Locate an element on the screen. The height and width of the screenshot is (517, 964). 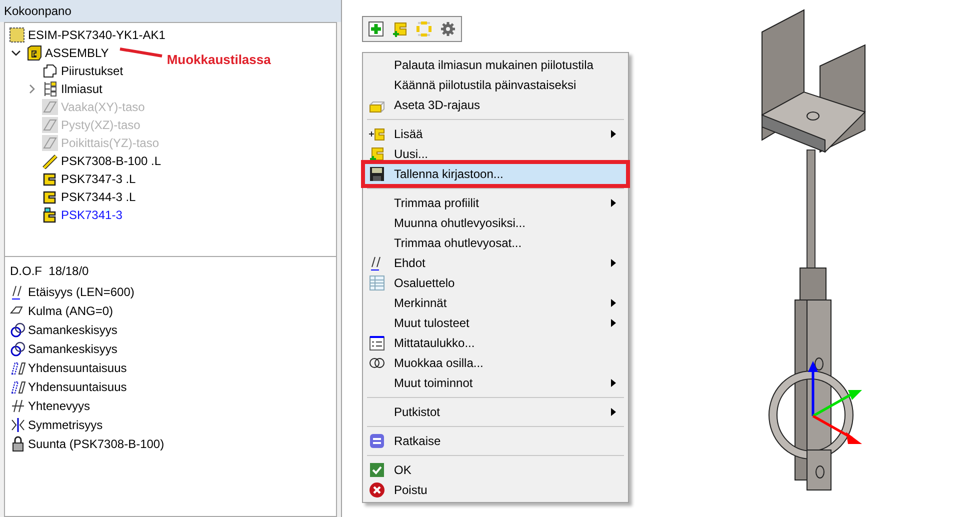
rings-icon is located at coordinates (377, 363).